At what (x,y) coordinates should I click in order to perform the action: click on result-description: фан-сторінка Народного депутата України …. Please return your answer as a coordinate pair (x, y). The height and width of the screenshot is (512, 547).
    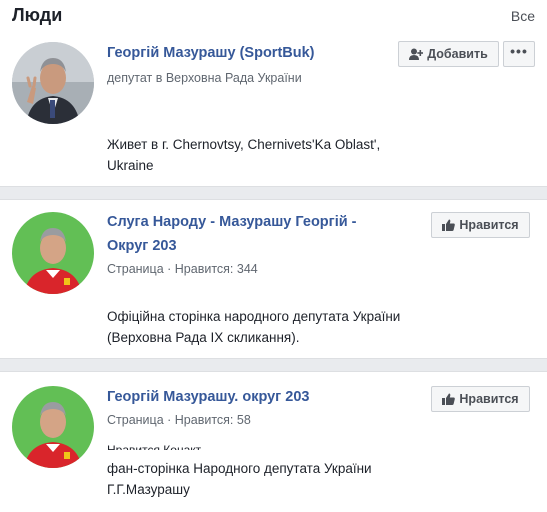
    Looking at the image, I should click on (239, 479).